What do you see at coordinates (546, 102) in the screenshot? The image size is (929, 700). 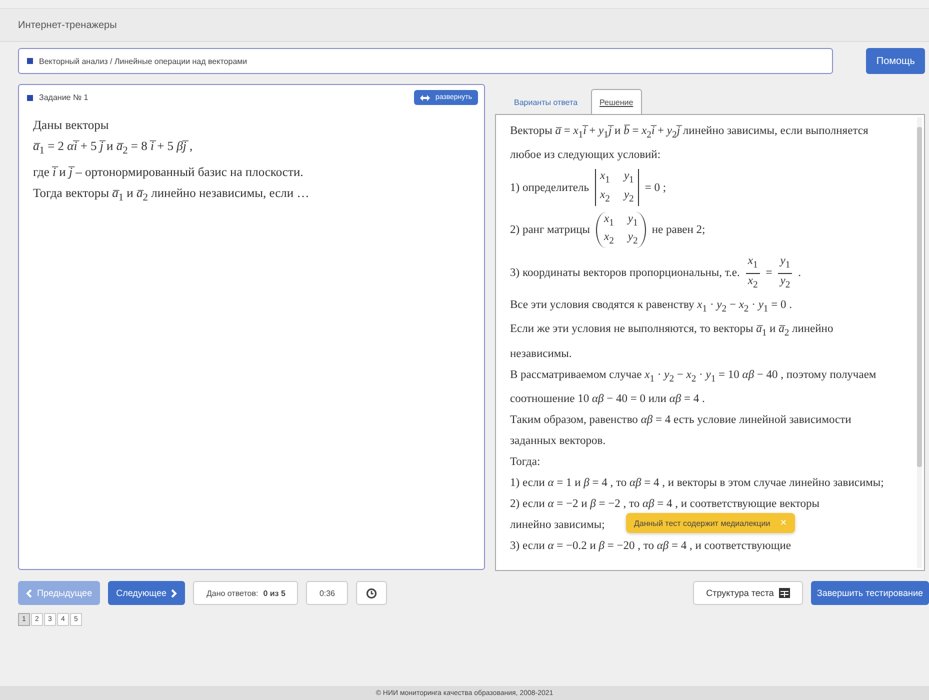 I see `tab: Варианты ответа` at bounding box center [546, 102].